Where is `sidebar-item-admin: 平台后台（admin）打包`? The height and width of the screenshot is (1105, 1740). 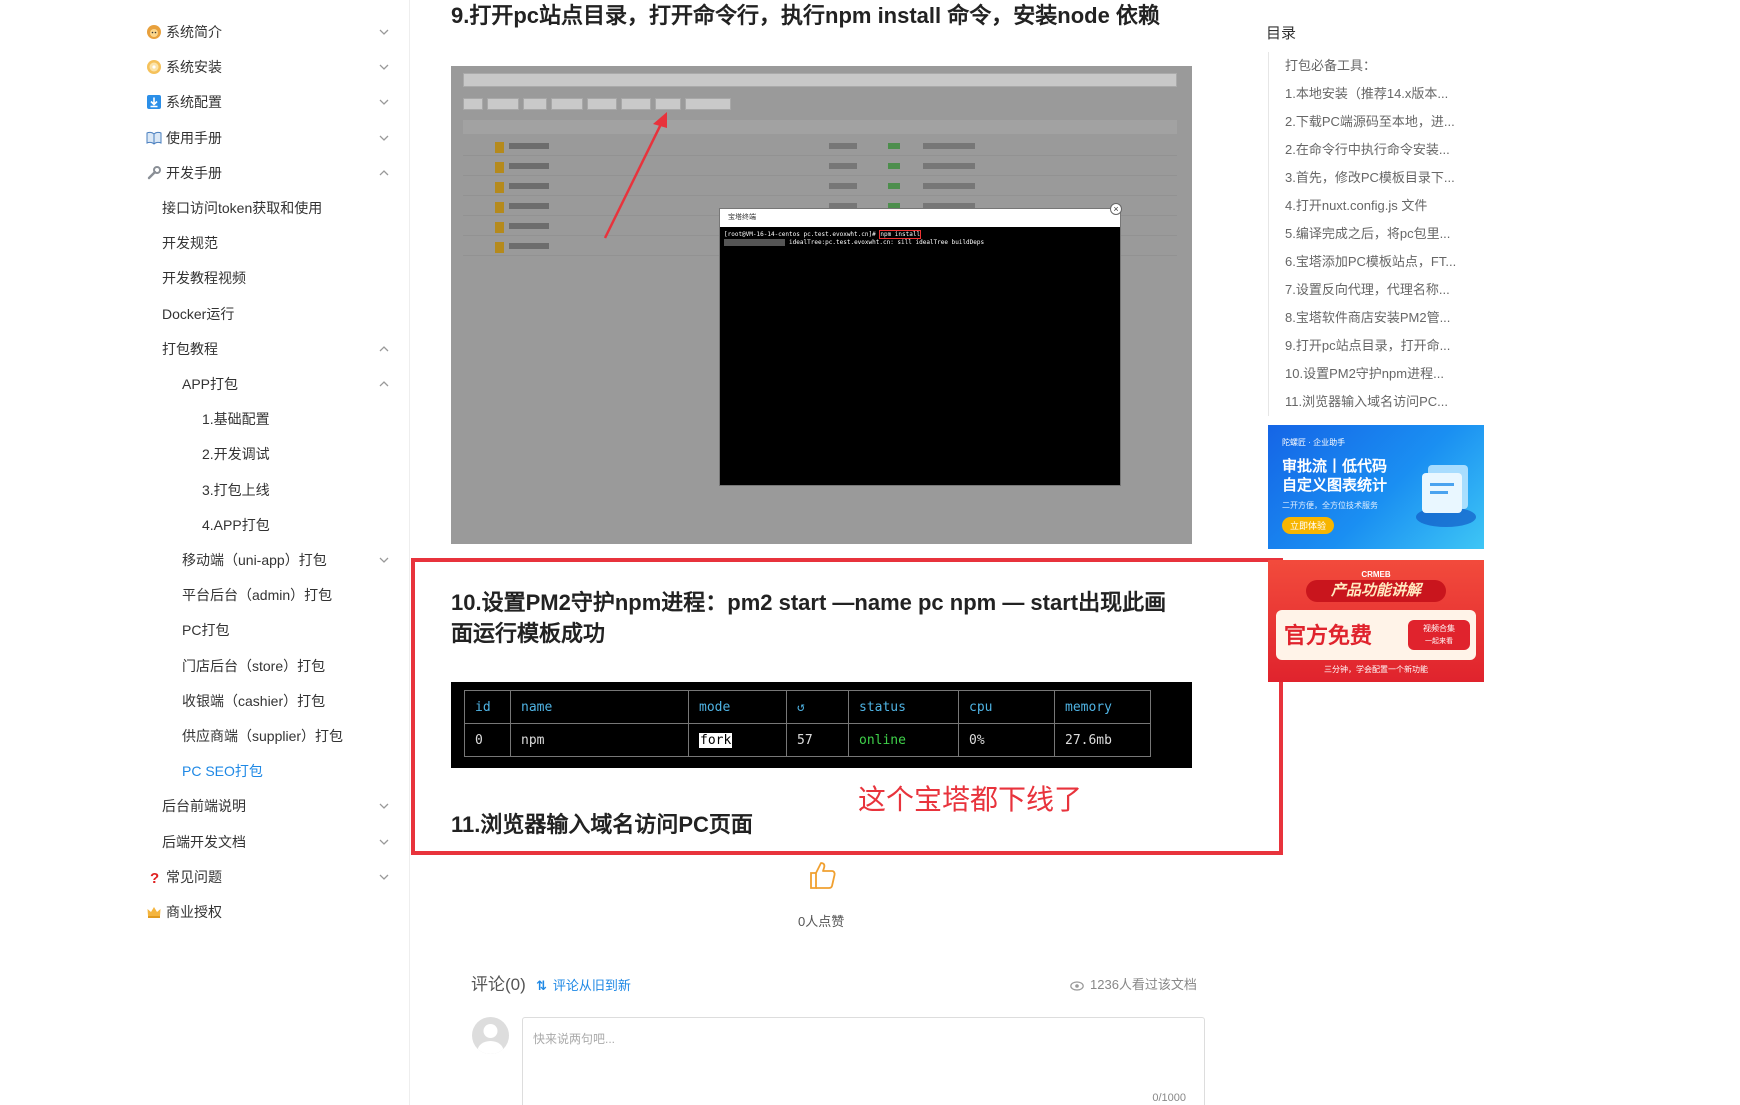
sidebar-item-admin: 平台后台（admin）打包 is located at coordinates (257, 595).